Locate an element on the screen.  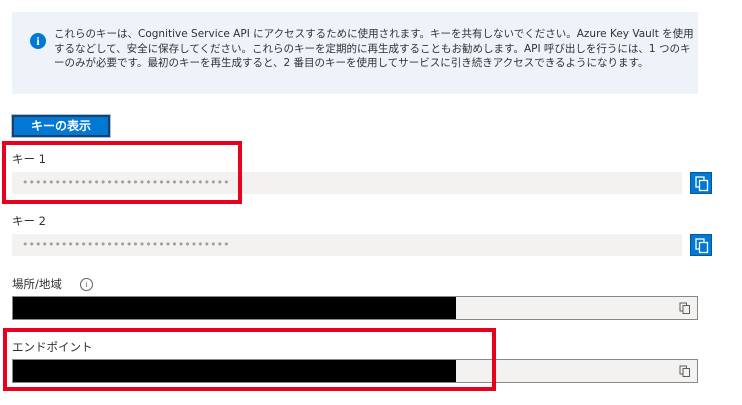
key1-label: キー 1 is located at coordinates (29, 159).